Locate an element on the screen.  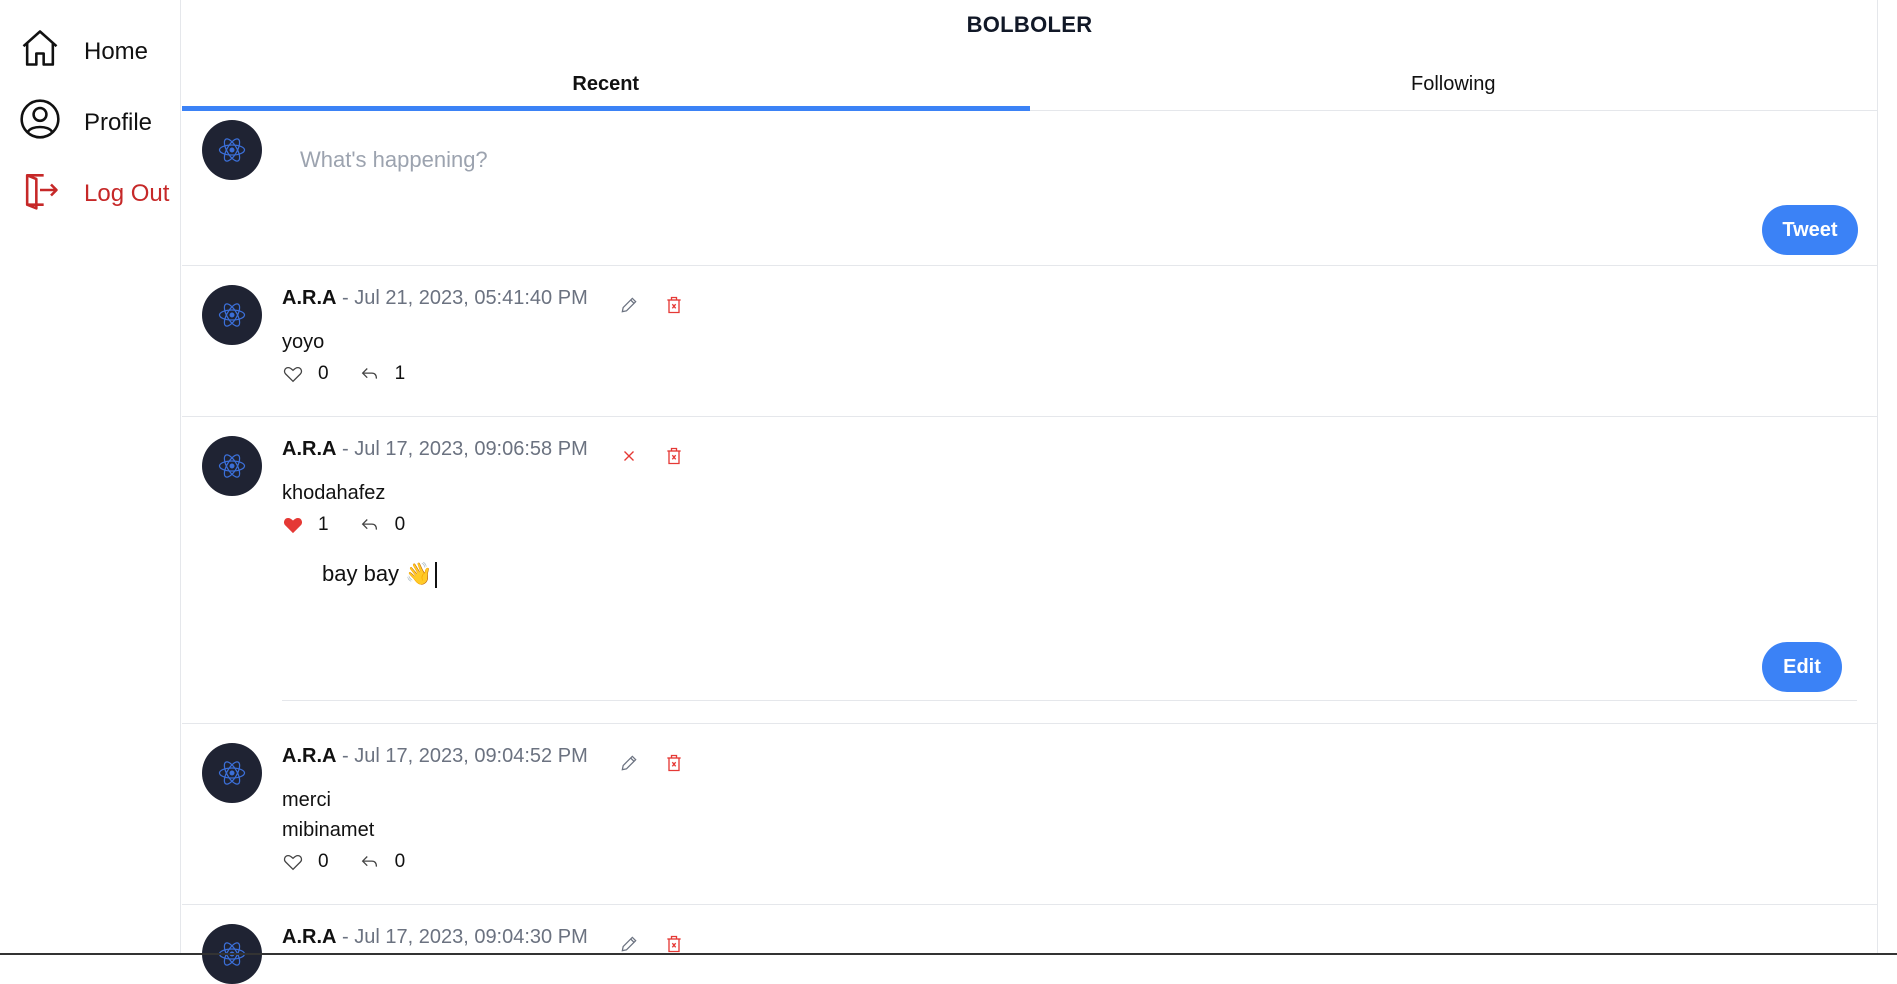
post-actions: 0 0 is located at coordinates (343, 862).